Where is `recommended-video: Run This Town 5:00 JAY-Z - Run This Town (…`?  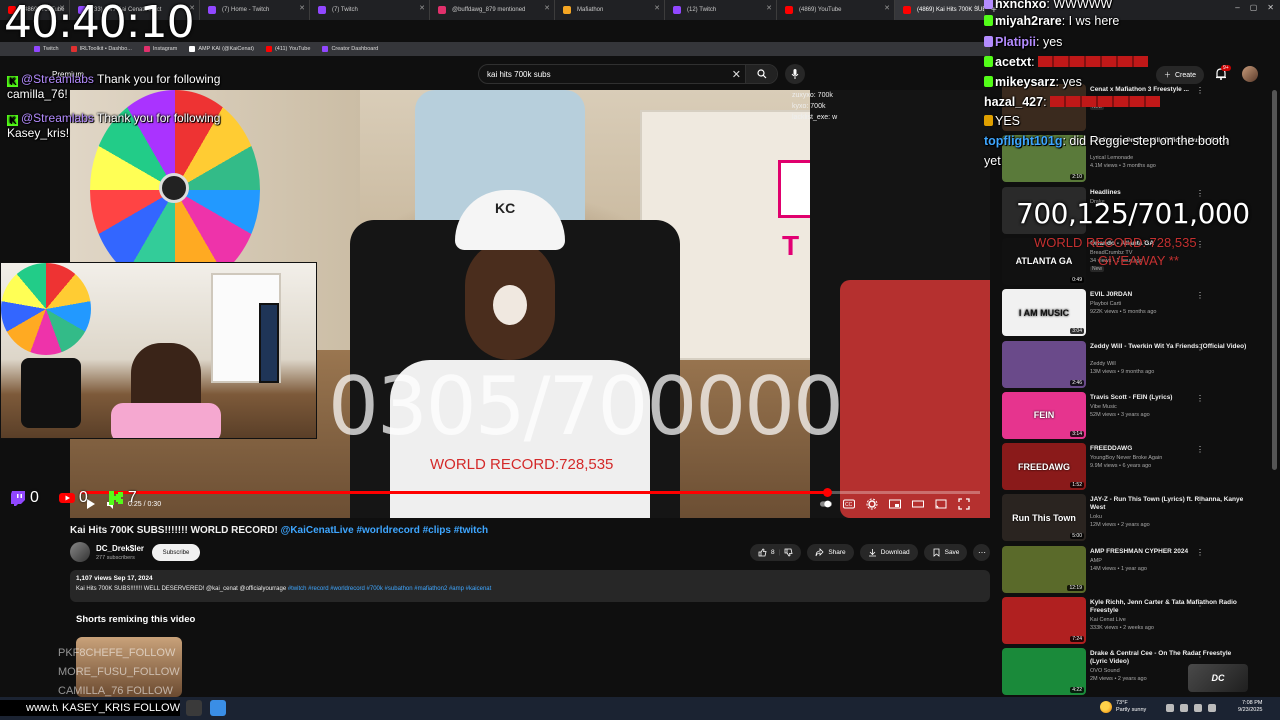
recommended-video: Run This Town 5:00 JAY-Z - Run This Town (… is located at coordinates (1137, 519).